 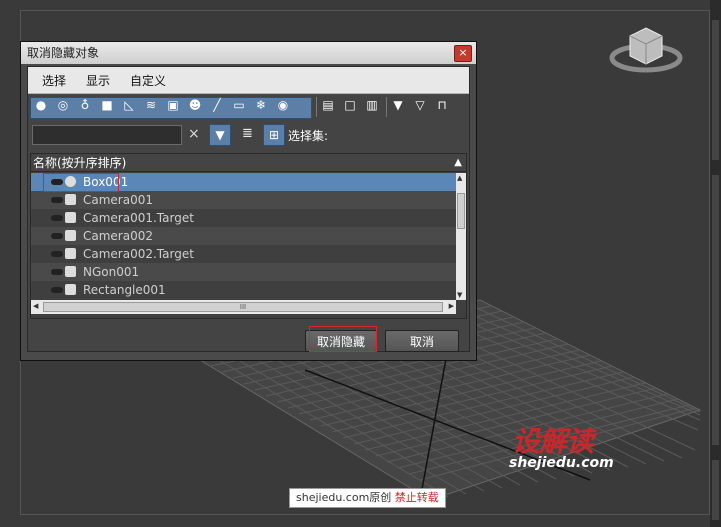 What do you see at coordinates (41, 105) in the screenshot?
I see `geometry-filter-icon: ●` at bounding box center [41, 105].